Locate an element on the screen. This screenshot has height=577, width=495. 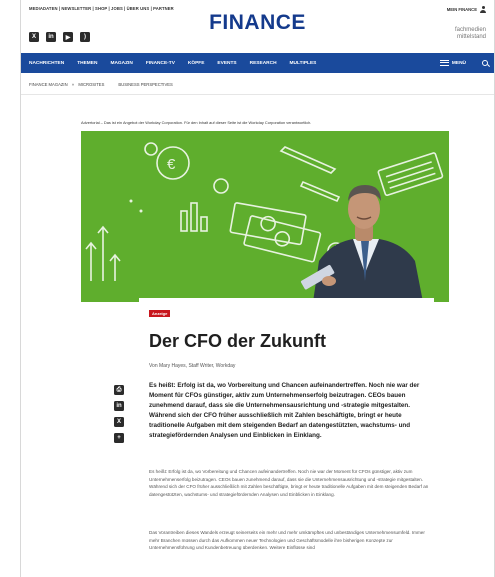
nav-item-events: EVENTS is located at coordinates (226, 63).